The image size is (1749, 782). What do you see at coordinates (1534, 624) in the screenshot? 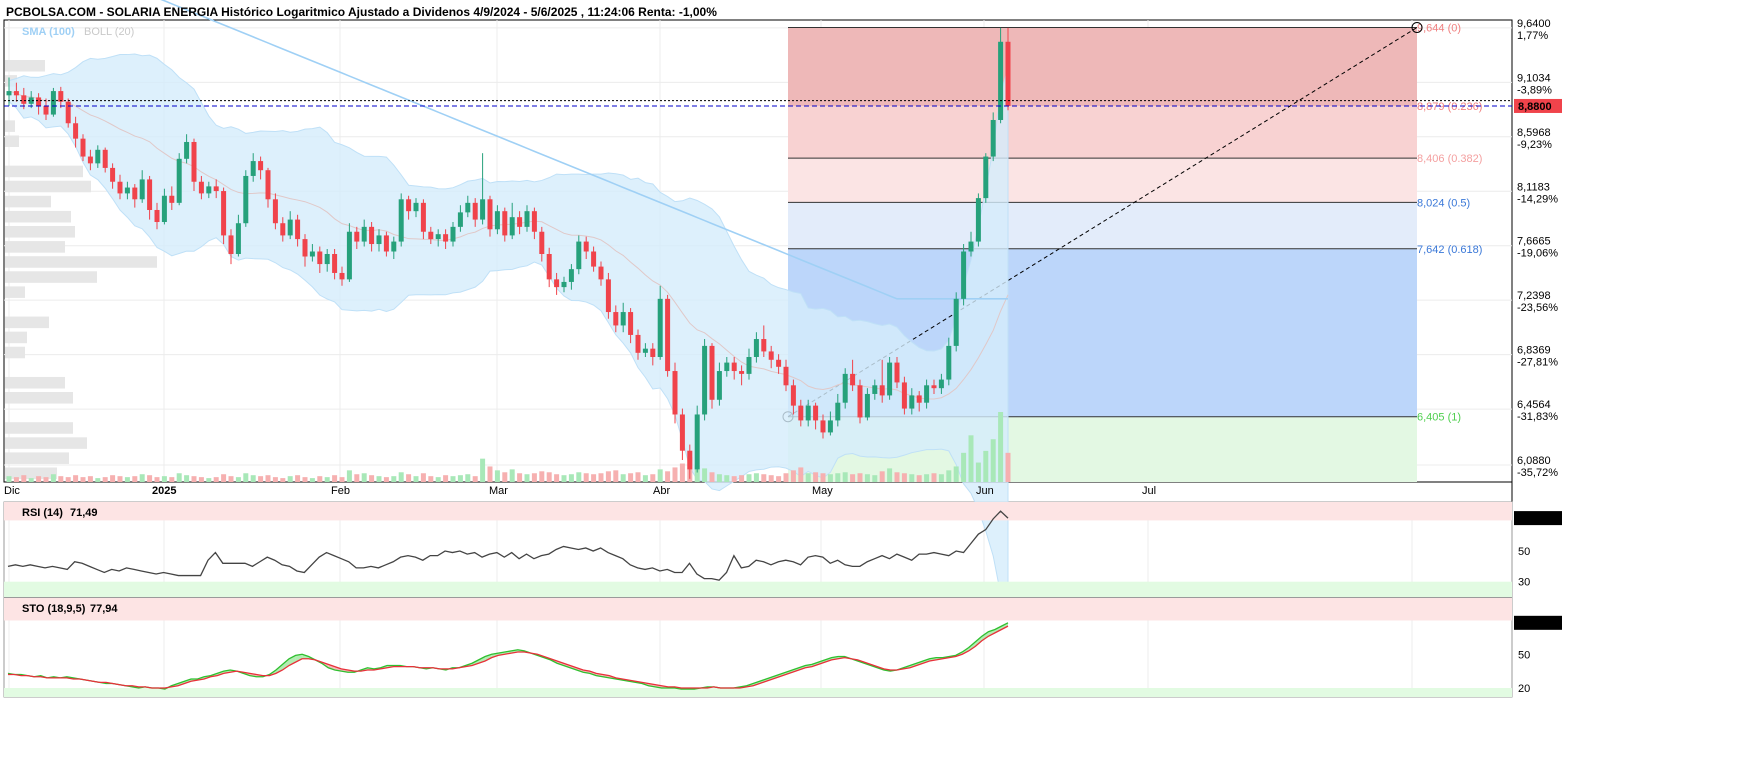
I see `sto-last-text: 77,940` at bounding box center [1534, 624].